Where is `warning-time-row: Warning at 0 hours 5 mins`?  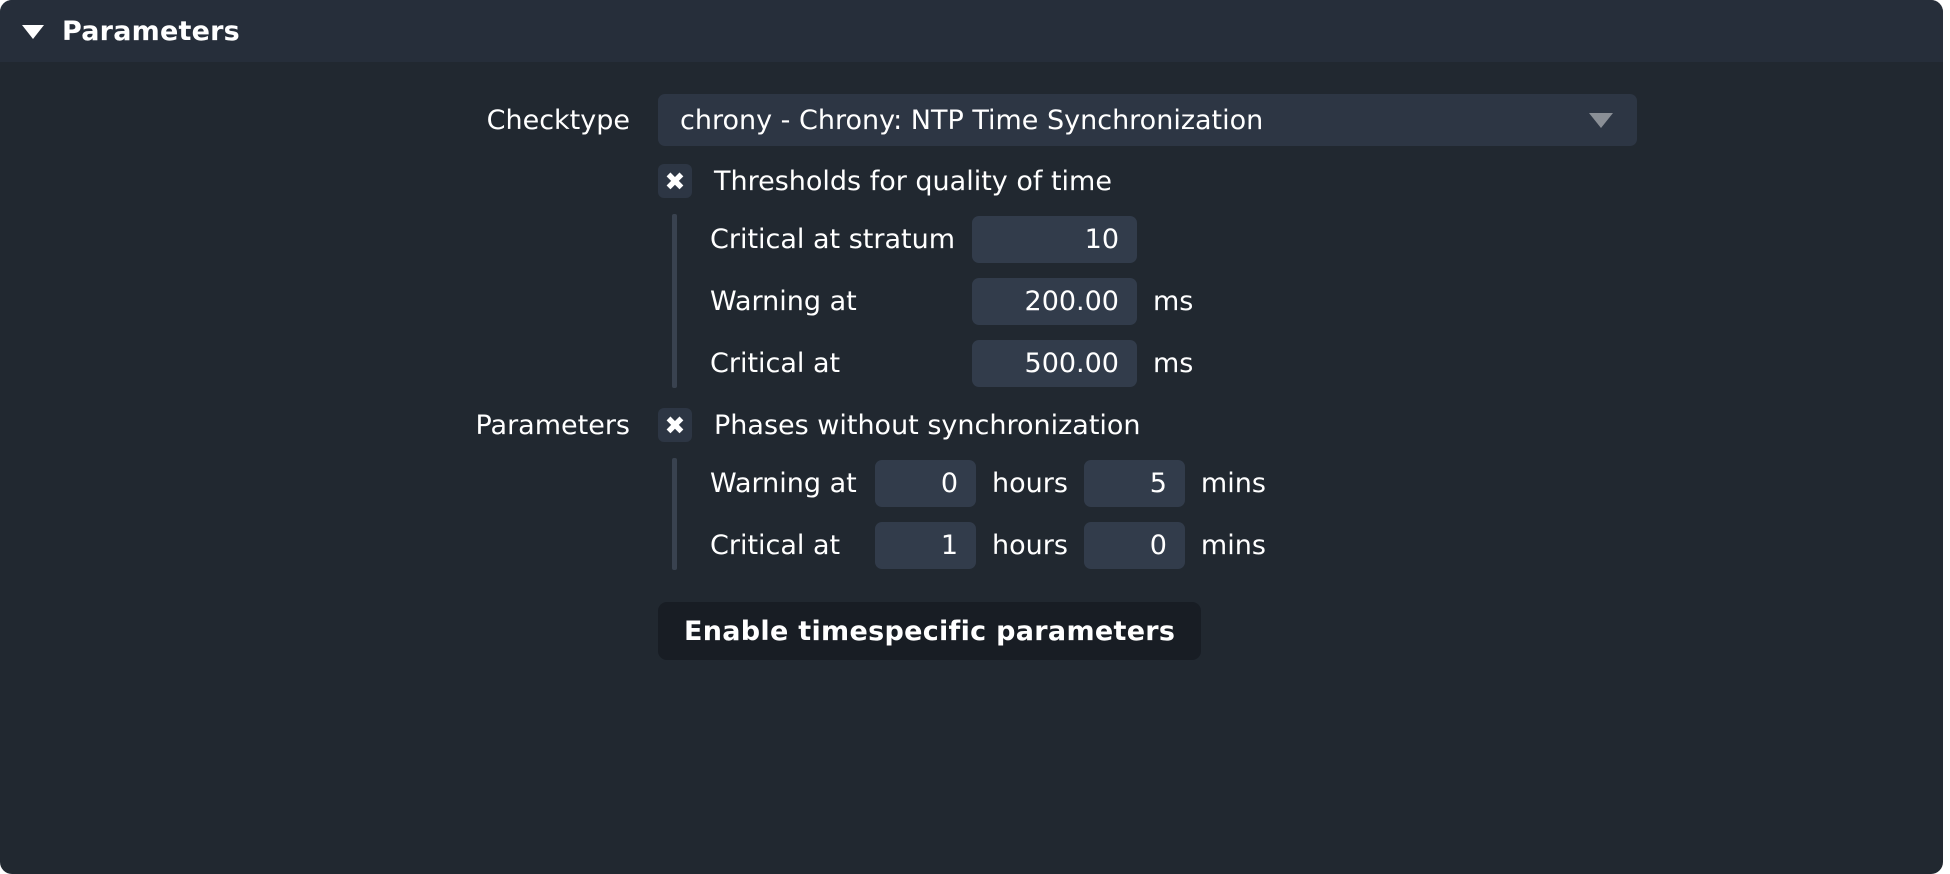
warning-time-row: Warning at 0 hours 5 mins is located at coordinates (1326, 483).